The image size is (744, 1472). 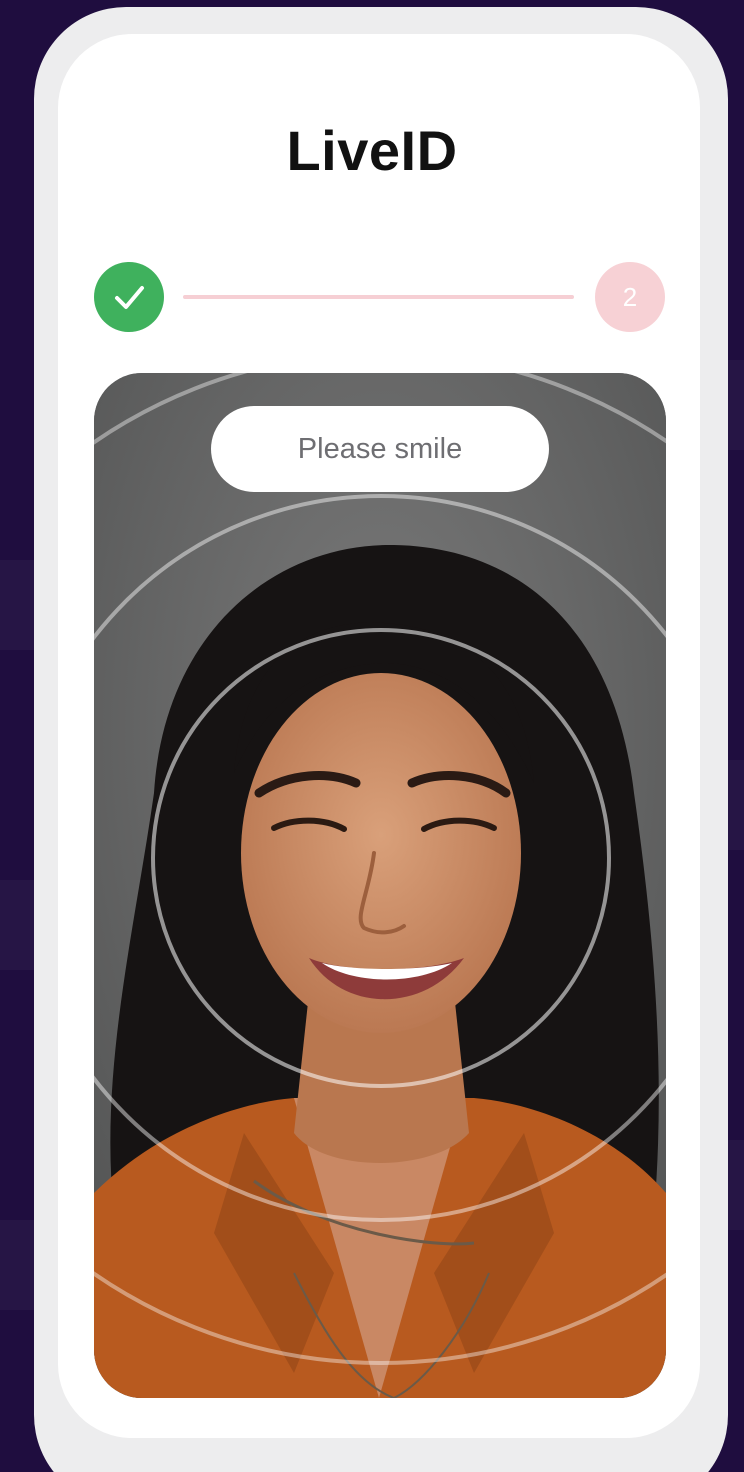 I want to click on step-complete, so click(x=129, y=297).